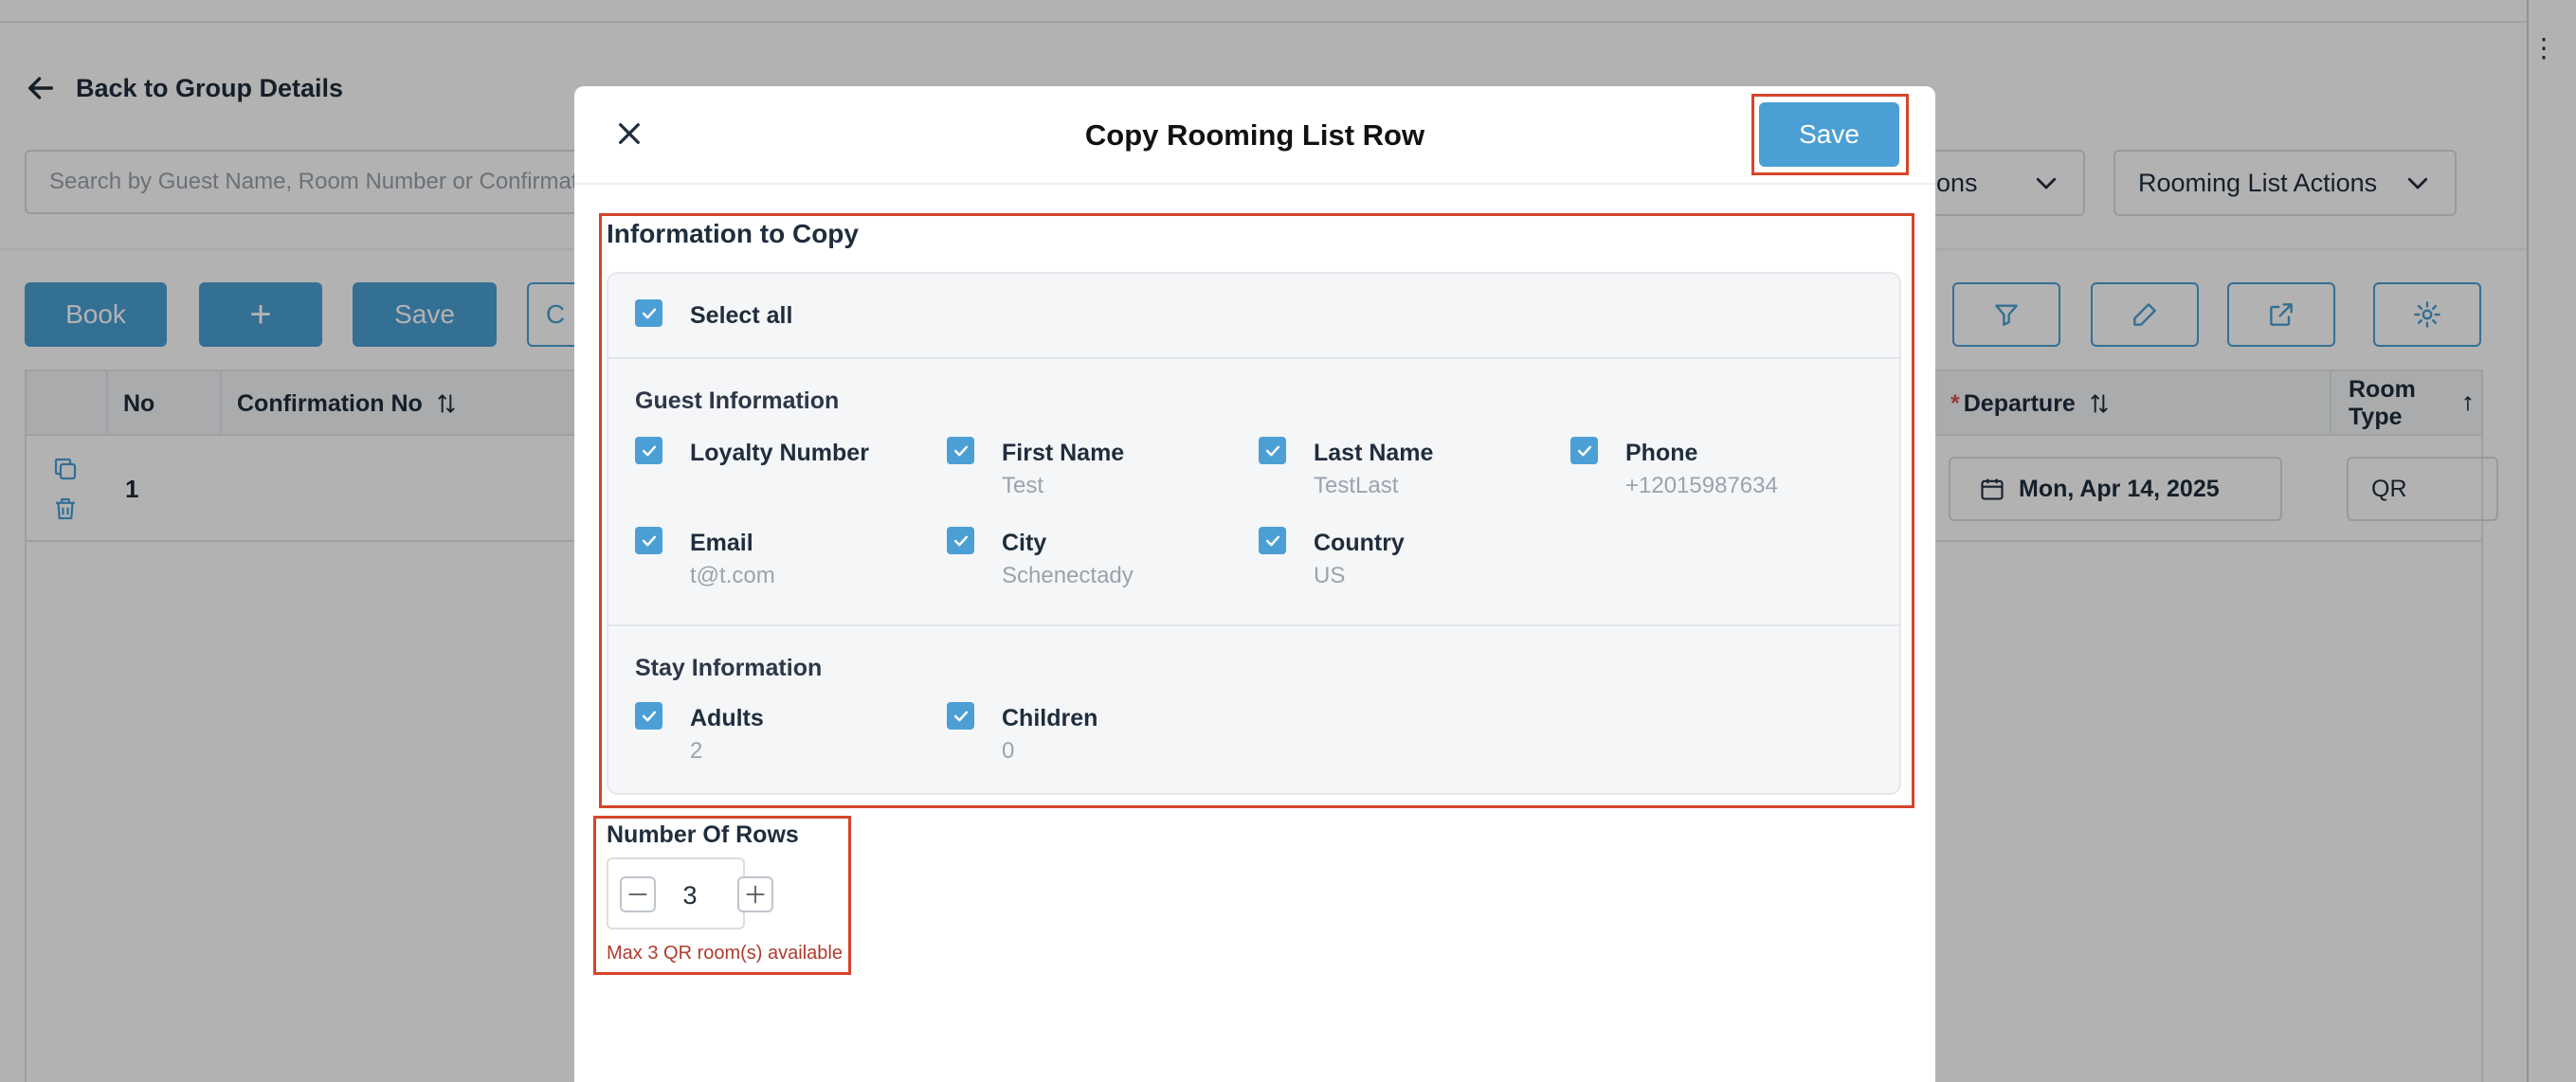 Image resolution: width=2576 pixels, height=1082 pixels. Describe the element at coordinates (1830, 134) in the screenshot. I see `save-highlight-box` at that location.